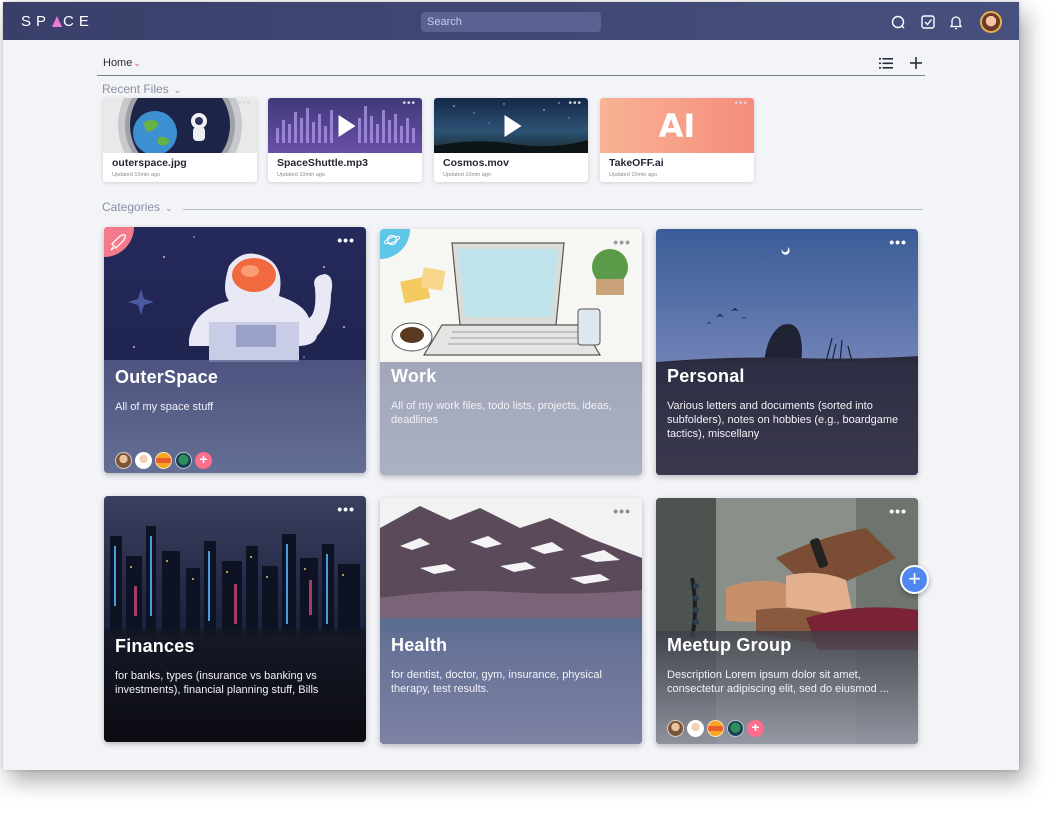 This screenshot has width=1061, height=815. Describe the element at coordinates (729, 645) in the screenshot. I see `category-title: Meetup Group` at that location.